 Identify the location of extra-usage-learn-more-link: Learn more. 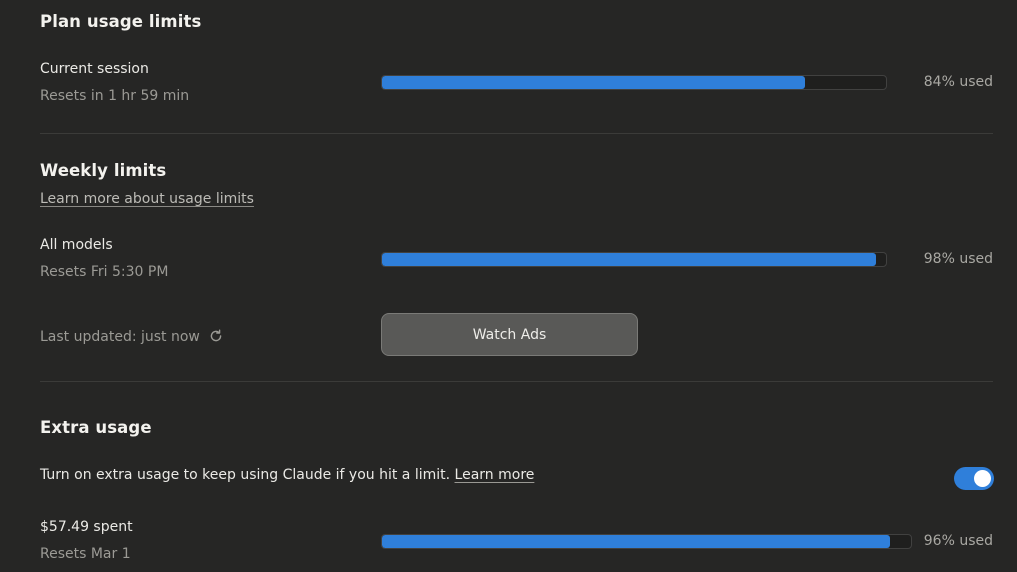
(495, 475).